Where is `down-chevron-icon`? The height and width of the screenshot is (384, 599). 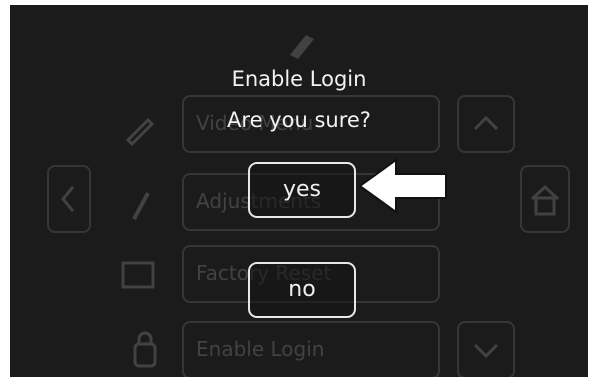
down-chevron-icon is located at coordinates (486, 351).